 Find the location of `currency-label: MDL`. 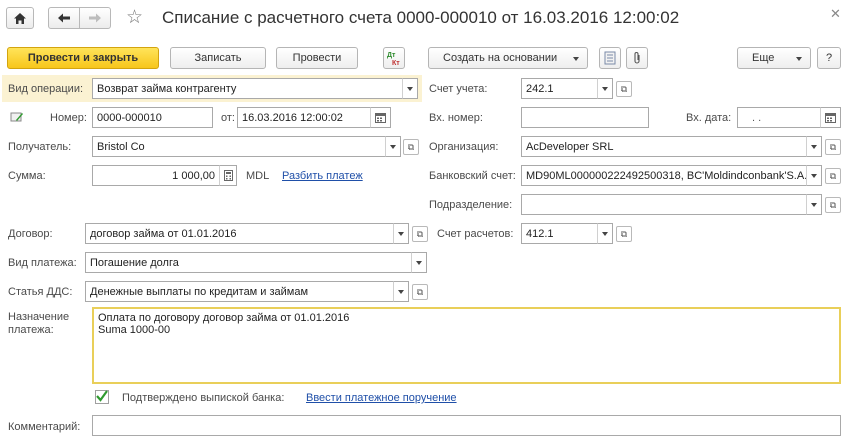

currency-label: MDL is located at coordinates (258, 176).